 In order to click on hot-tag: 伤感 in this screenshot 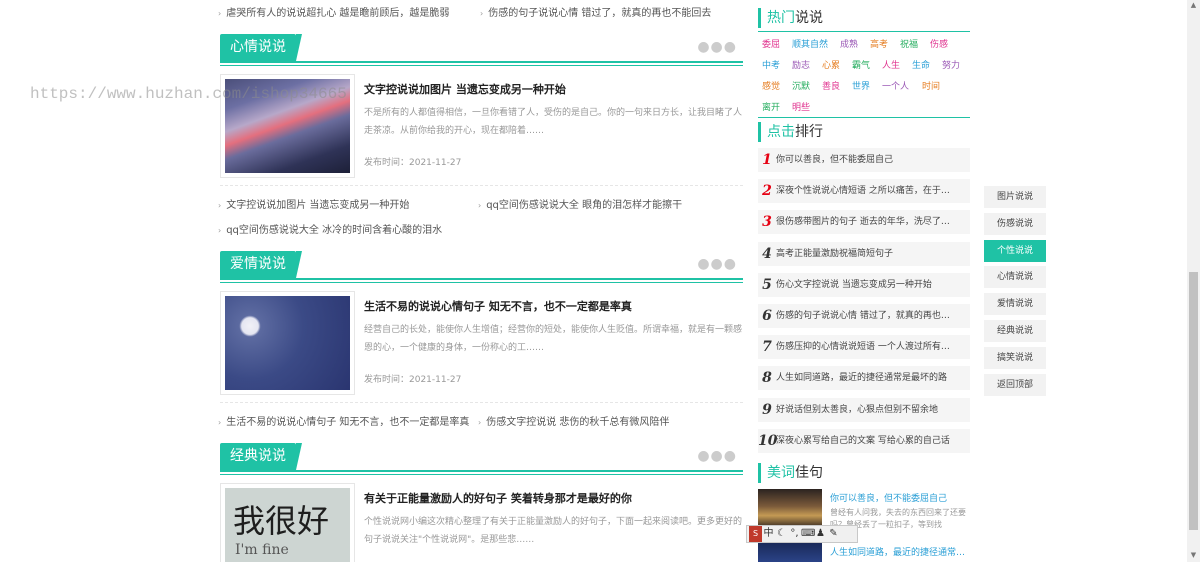, I will do `click(939, 43)`.